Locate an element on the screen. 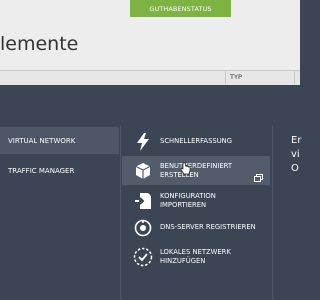 The width and height of the screenshot is (320, 300). left-item-virtual-network: VIRTUAL NETWORK is located at coordinates (59, 140).